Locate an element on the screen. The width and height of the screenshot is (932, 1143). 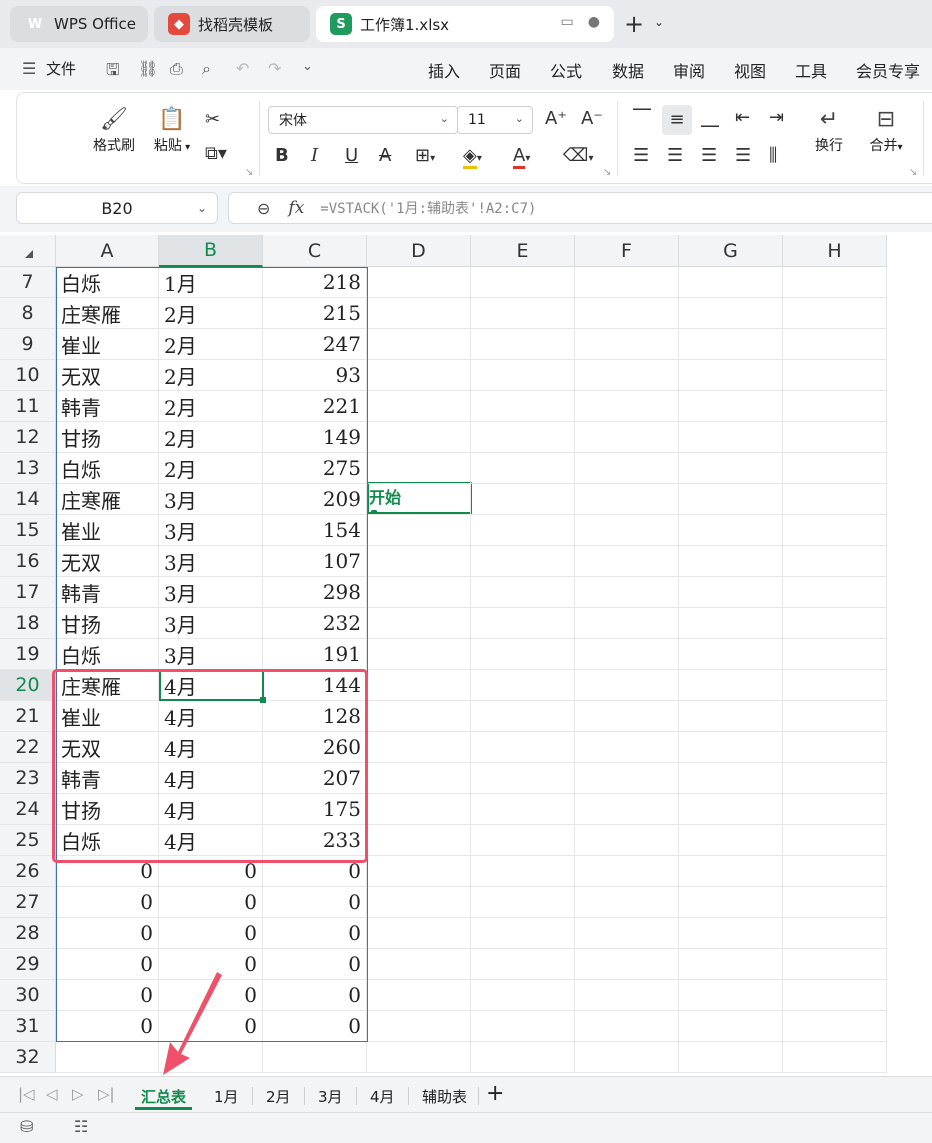
increase-indent-icon: ⇥ is located at coordinates (776, 117).